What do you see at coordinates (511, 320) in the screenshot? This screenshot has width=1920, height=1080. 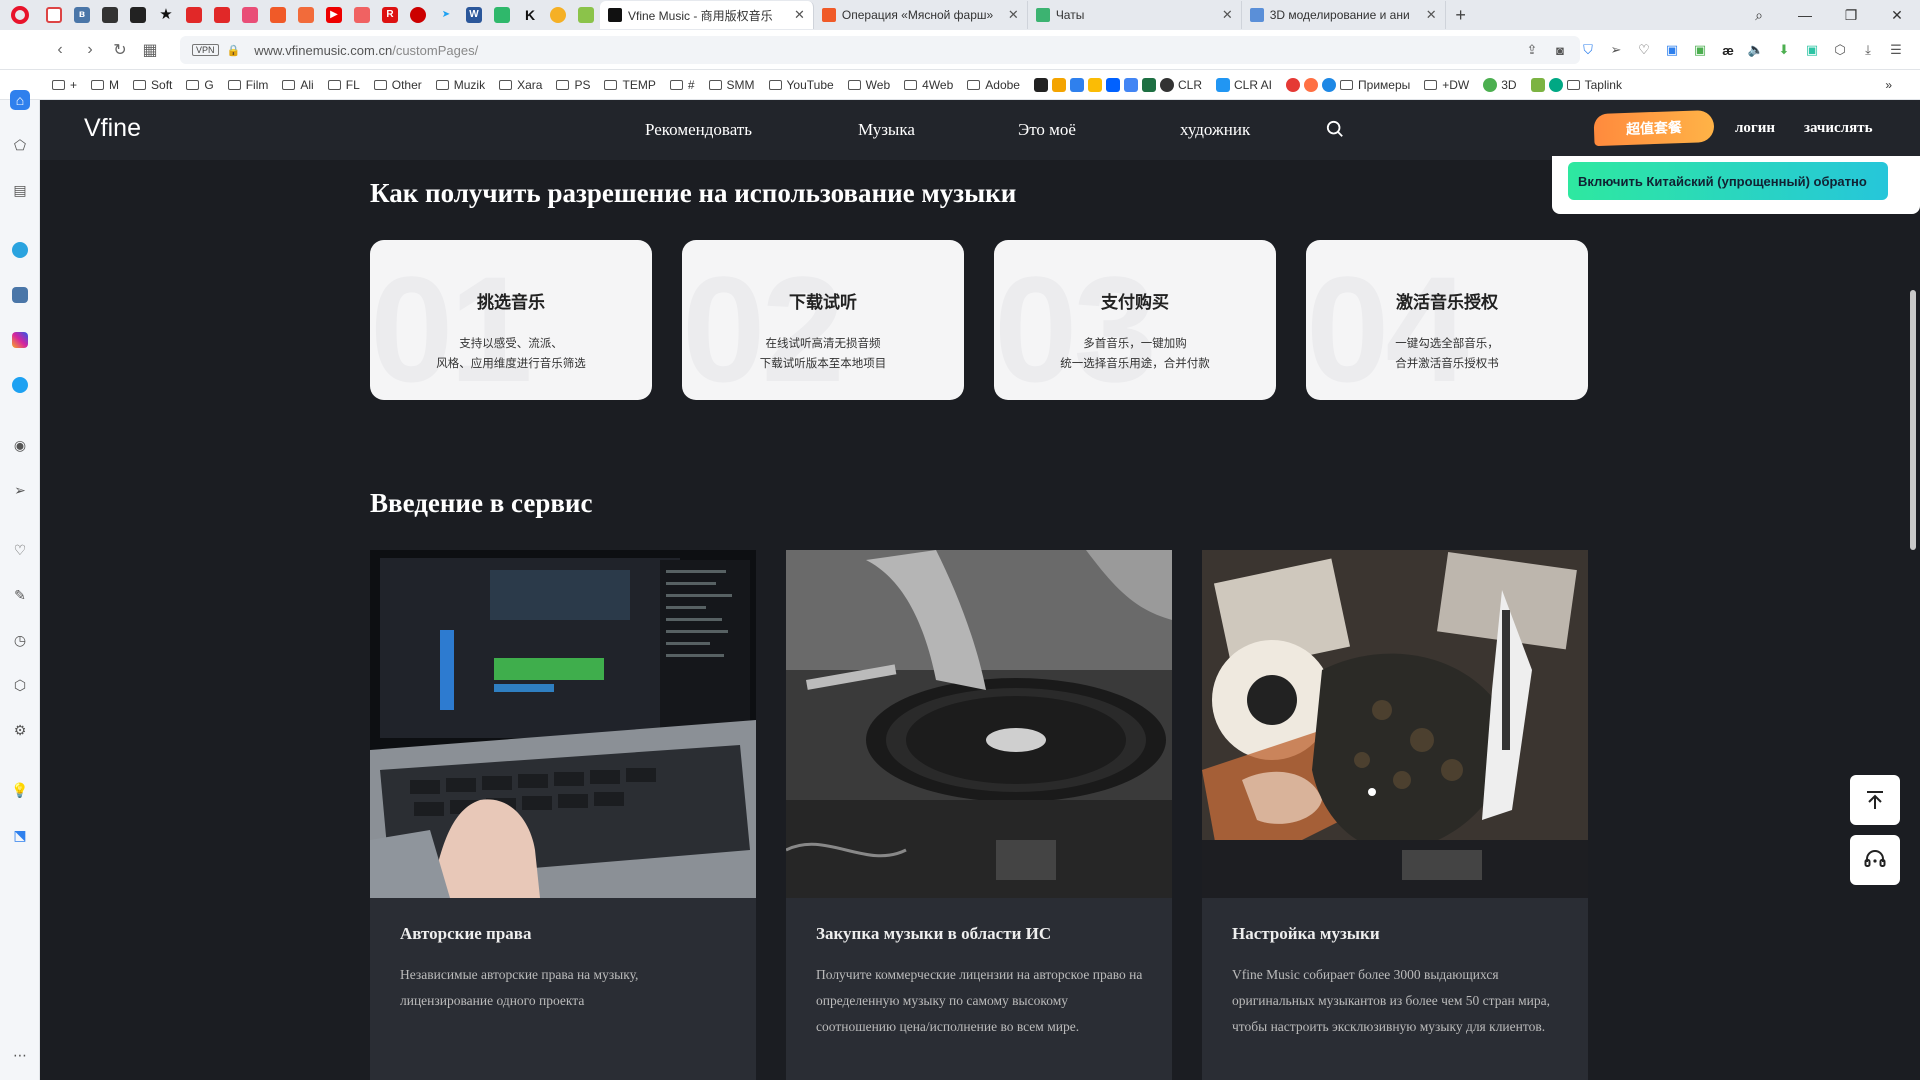 I see `step-card: 01 挑选音乐 支持以感受、流派、 风格、应用维度进行音乐筛选` at bounding box center [511, 320].